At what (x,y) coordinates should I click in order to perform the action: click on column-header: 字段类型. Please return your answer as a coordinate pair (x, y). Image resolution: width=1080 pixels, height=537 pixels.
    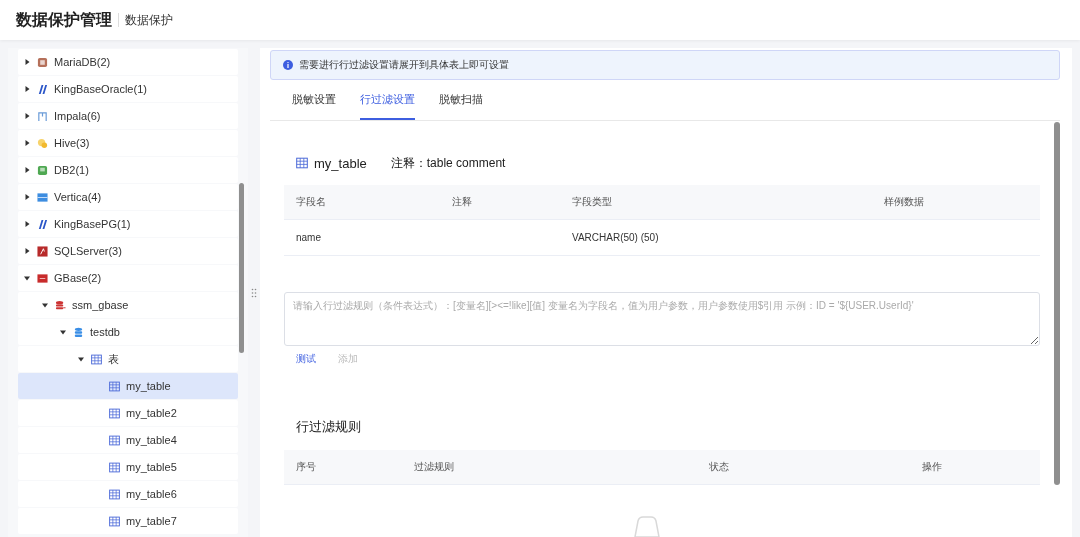
    Looking at the image, I should click on (716, 202).